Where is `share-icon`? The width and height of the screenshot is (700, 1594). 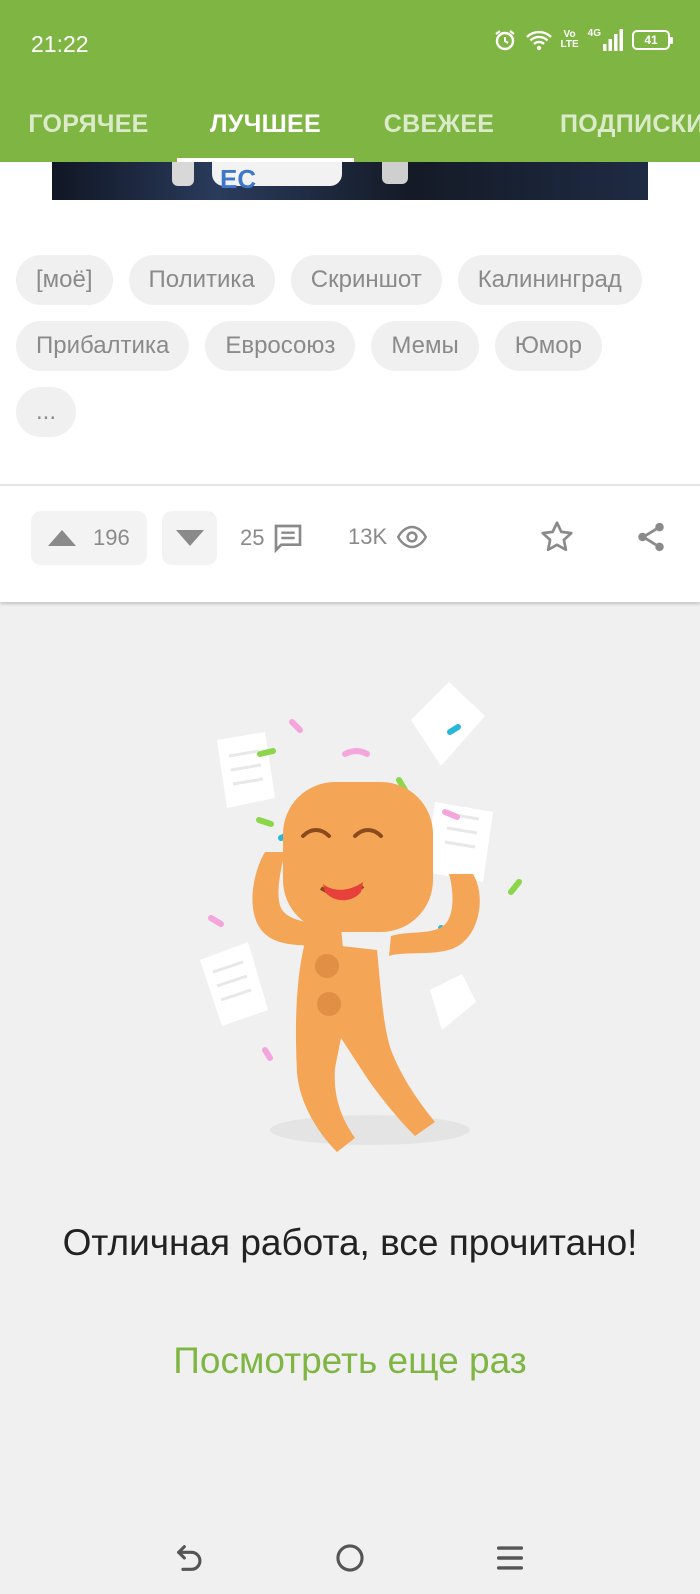 share-icon is located at coordinates (651, 537).